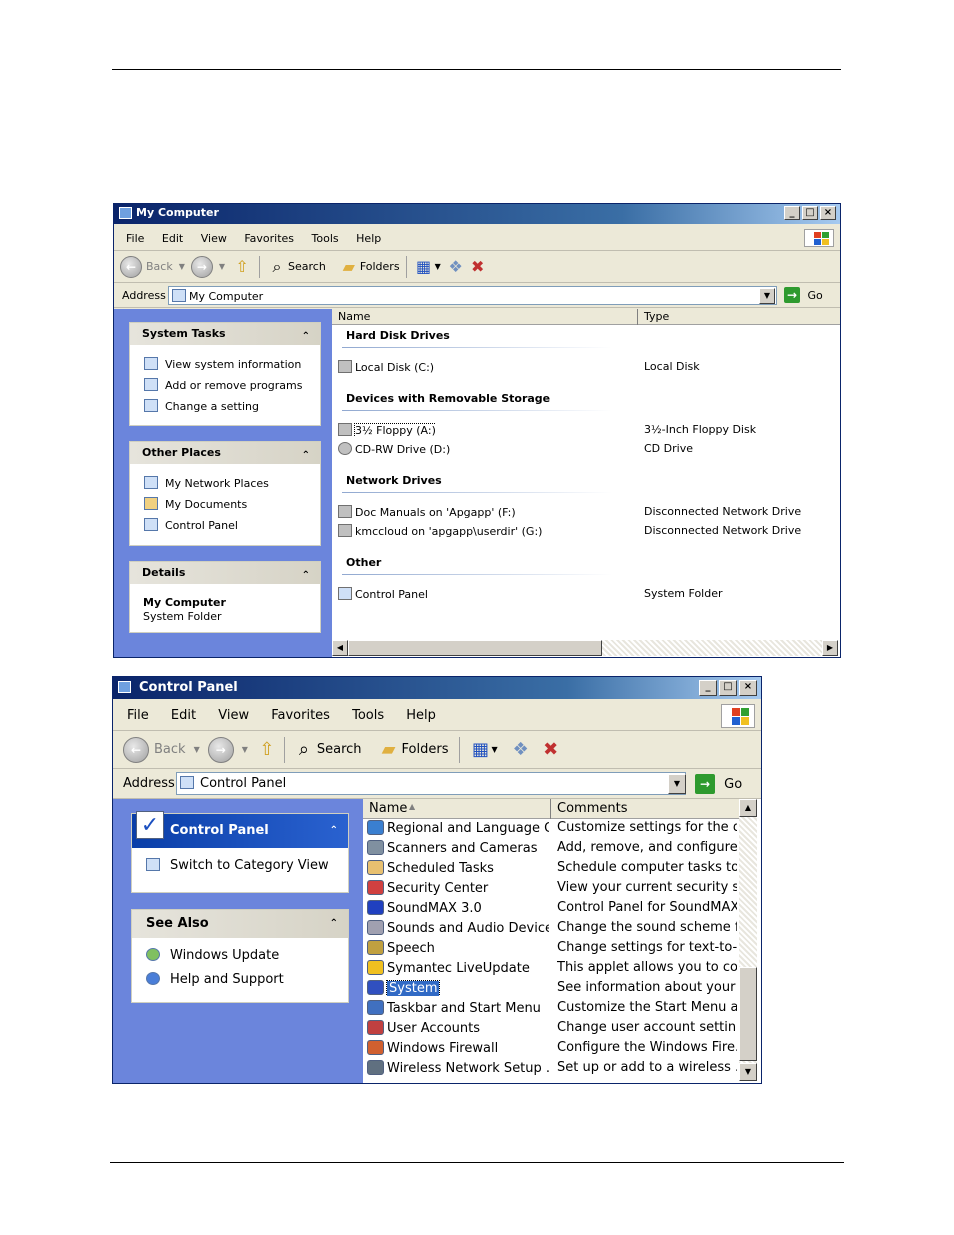 This screenshot has width=954, height=1235. What do you see at coordinates (440, 531) in the screenshot?
I see `list-item: kmccloud on 'apgapp\userdir' (G:)` at bounding box center [440, 531].